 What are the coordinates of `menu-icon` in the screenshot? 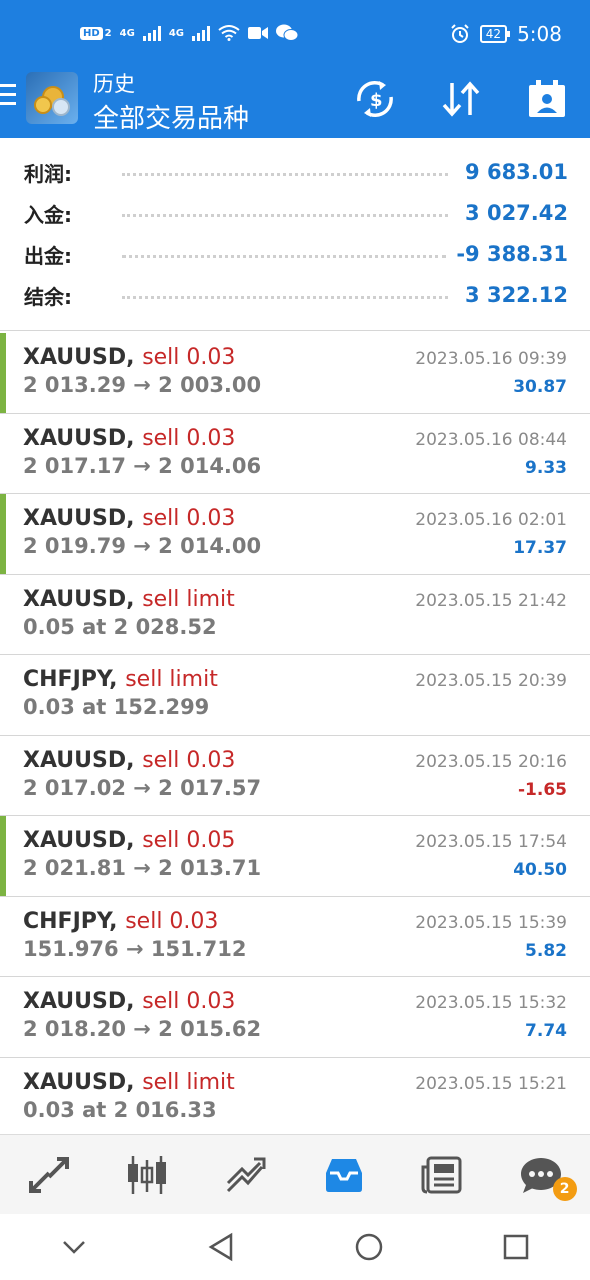 It's located at (8, 96).